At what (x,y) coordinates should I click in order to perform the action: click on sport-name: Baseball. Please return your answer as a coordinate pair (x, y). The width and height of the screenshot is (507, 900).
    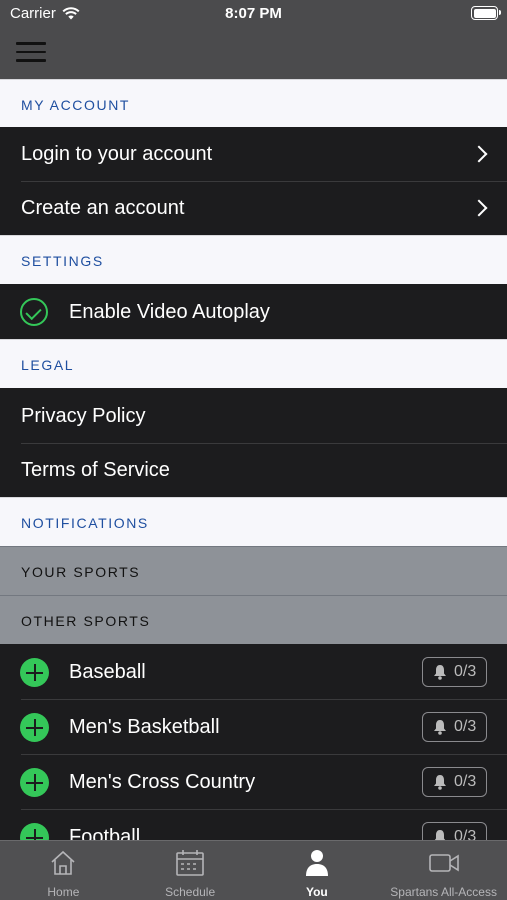
    Looking at the image, I should click on (107, 672).